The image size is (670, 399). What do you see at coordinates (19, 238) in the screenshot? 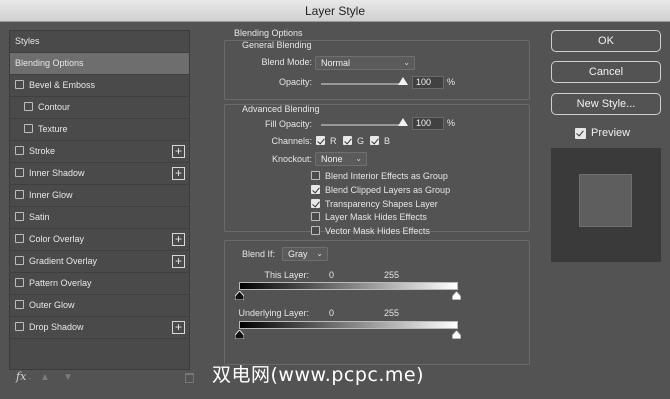
I see `color-overlay-checkbox` at bounding box center [19, 238].